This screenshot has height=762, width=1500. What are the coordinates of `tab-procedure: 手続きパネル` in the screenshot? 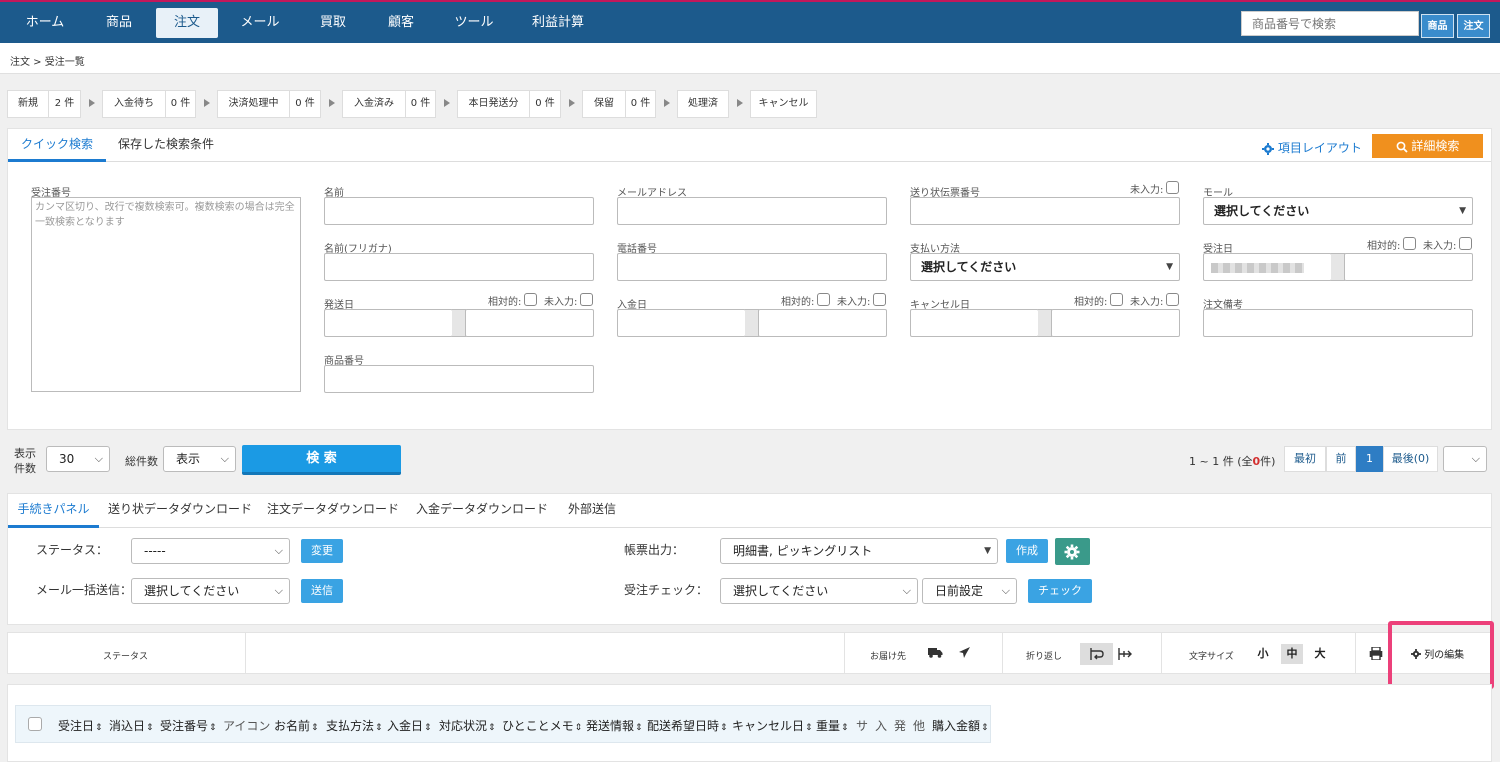 It's located at (53, 511).